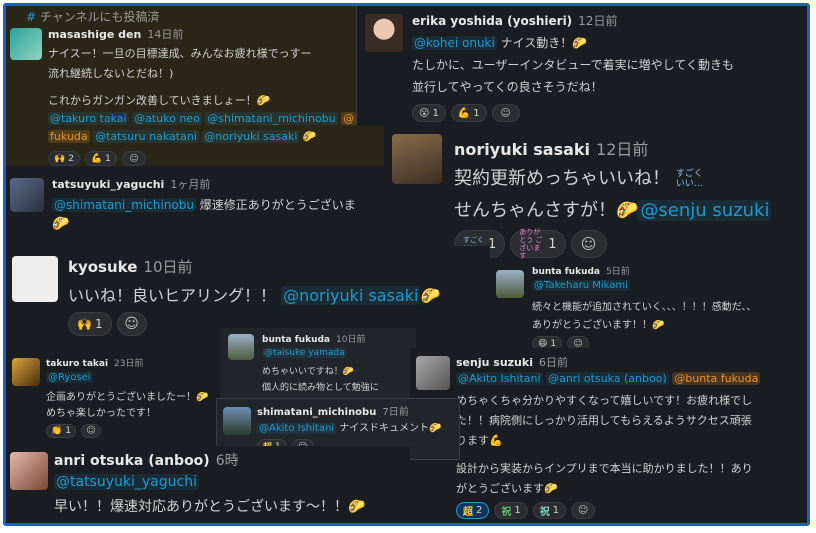 The width and height of the screenshot is (816, 533). I want to click on message-line: めちゃくちゃ分かりやすくなって嬉しいです！お疲れ様でし, so click(604, 400).